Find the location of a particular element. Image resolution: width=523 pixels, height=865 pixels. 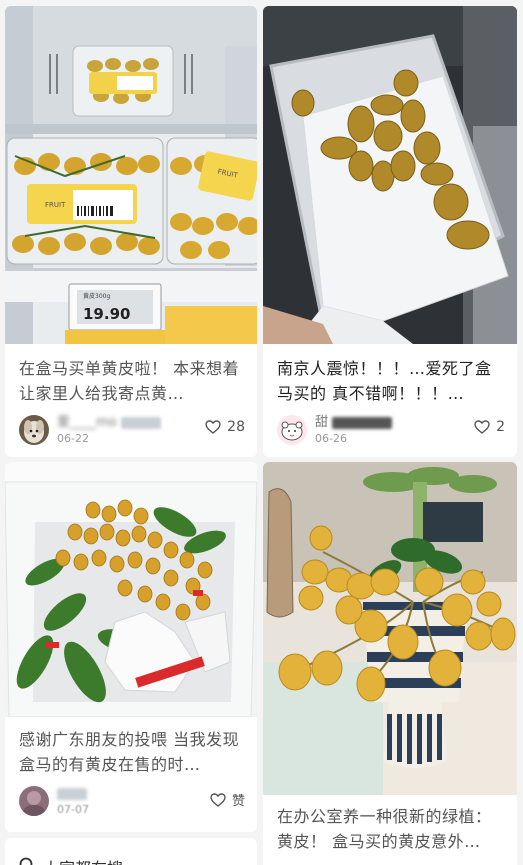

like-button: 28 is located at coordinates (225, 427).